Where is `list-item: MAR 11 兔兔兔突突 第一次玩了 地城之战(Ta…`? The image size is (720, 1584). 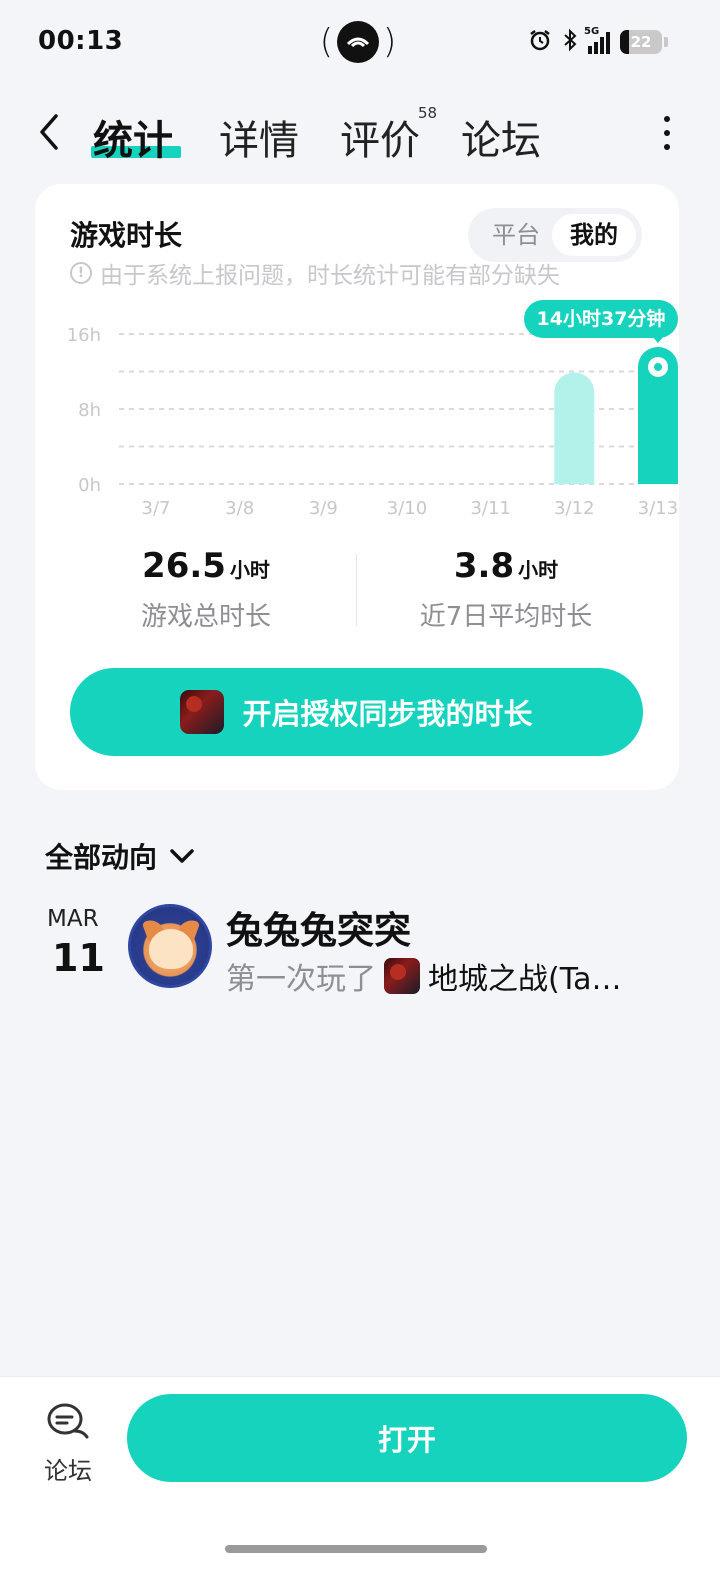 list-item: MAR 11 兔兔兔突突 第一次玩了 地城之战(Ta… is located at coordinates (360, 950).